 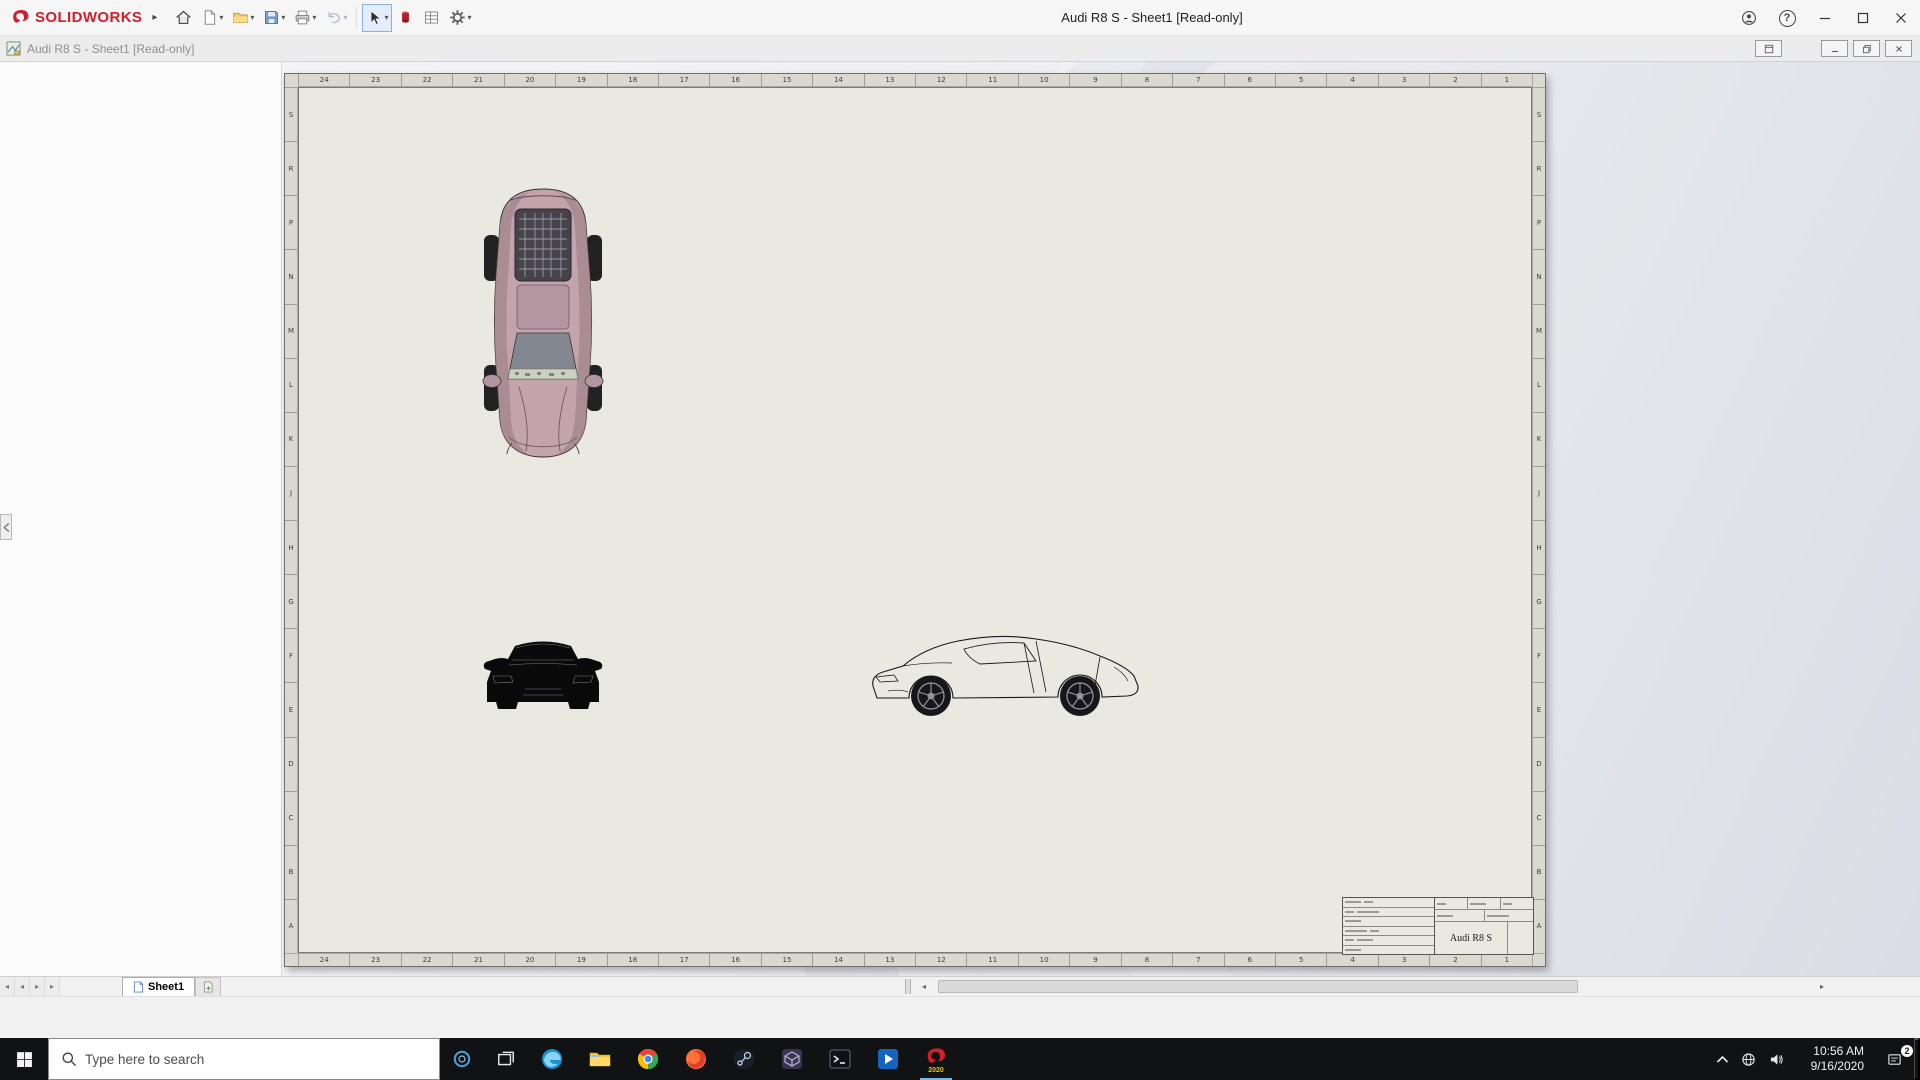 What do you see at coordinates (543, 323) in the screenshot?
I see `drawing-view-top` at bounding box center [543, 323].